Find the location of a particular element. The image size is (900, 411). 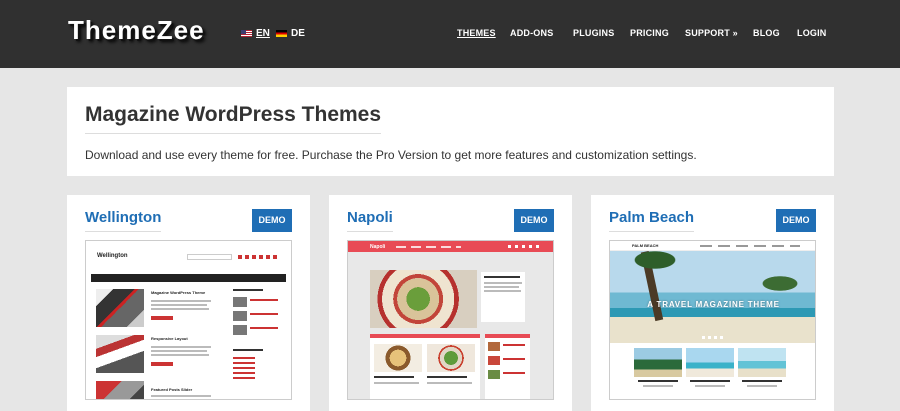

slider-dots is located at coordinates (714, 337).